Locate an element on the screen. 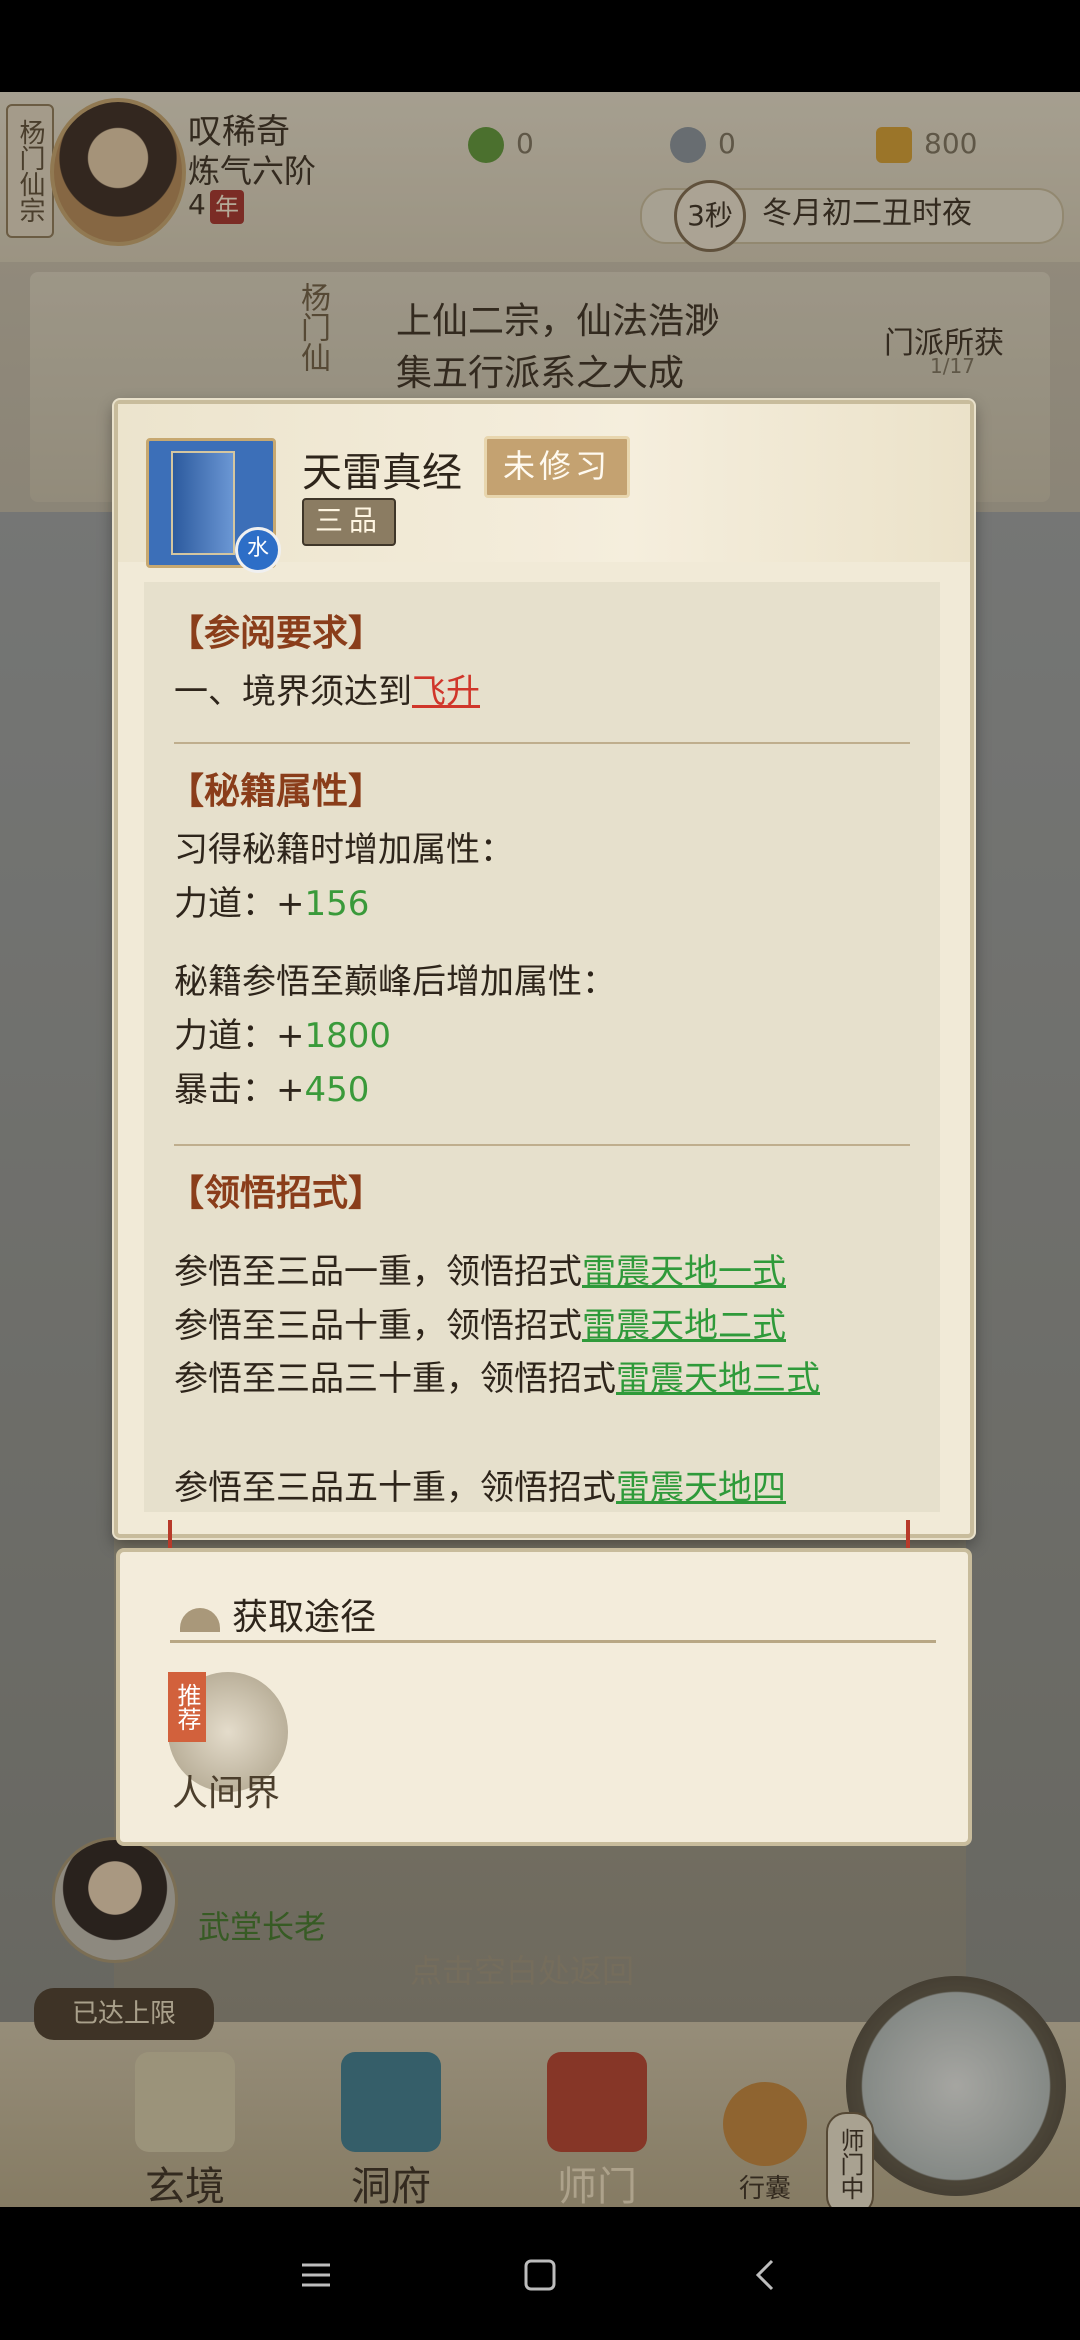 The width and height of the screenshot is (1080, 2340). skill-link: 雷震天地四 is located at coordinates (701, 1488).